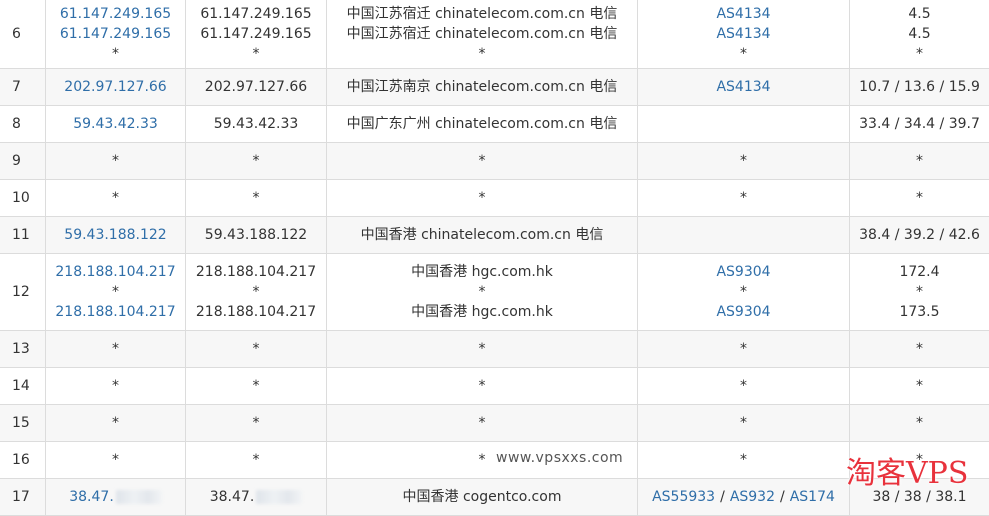  I want to click on hostname: 61.147.249.165, so click(256, 13).